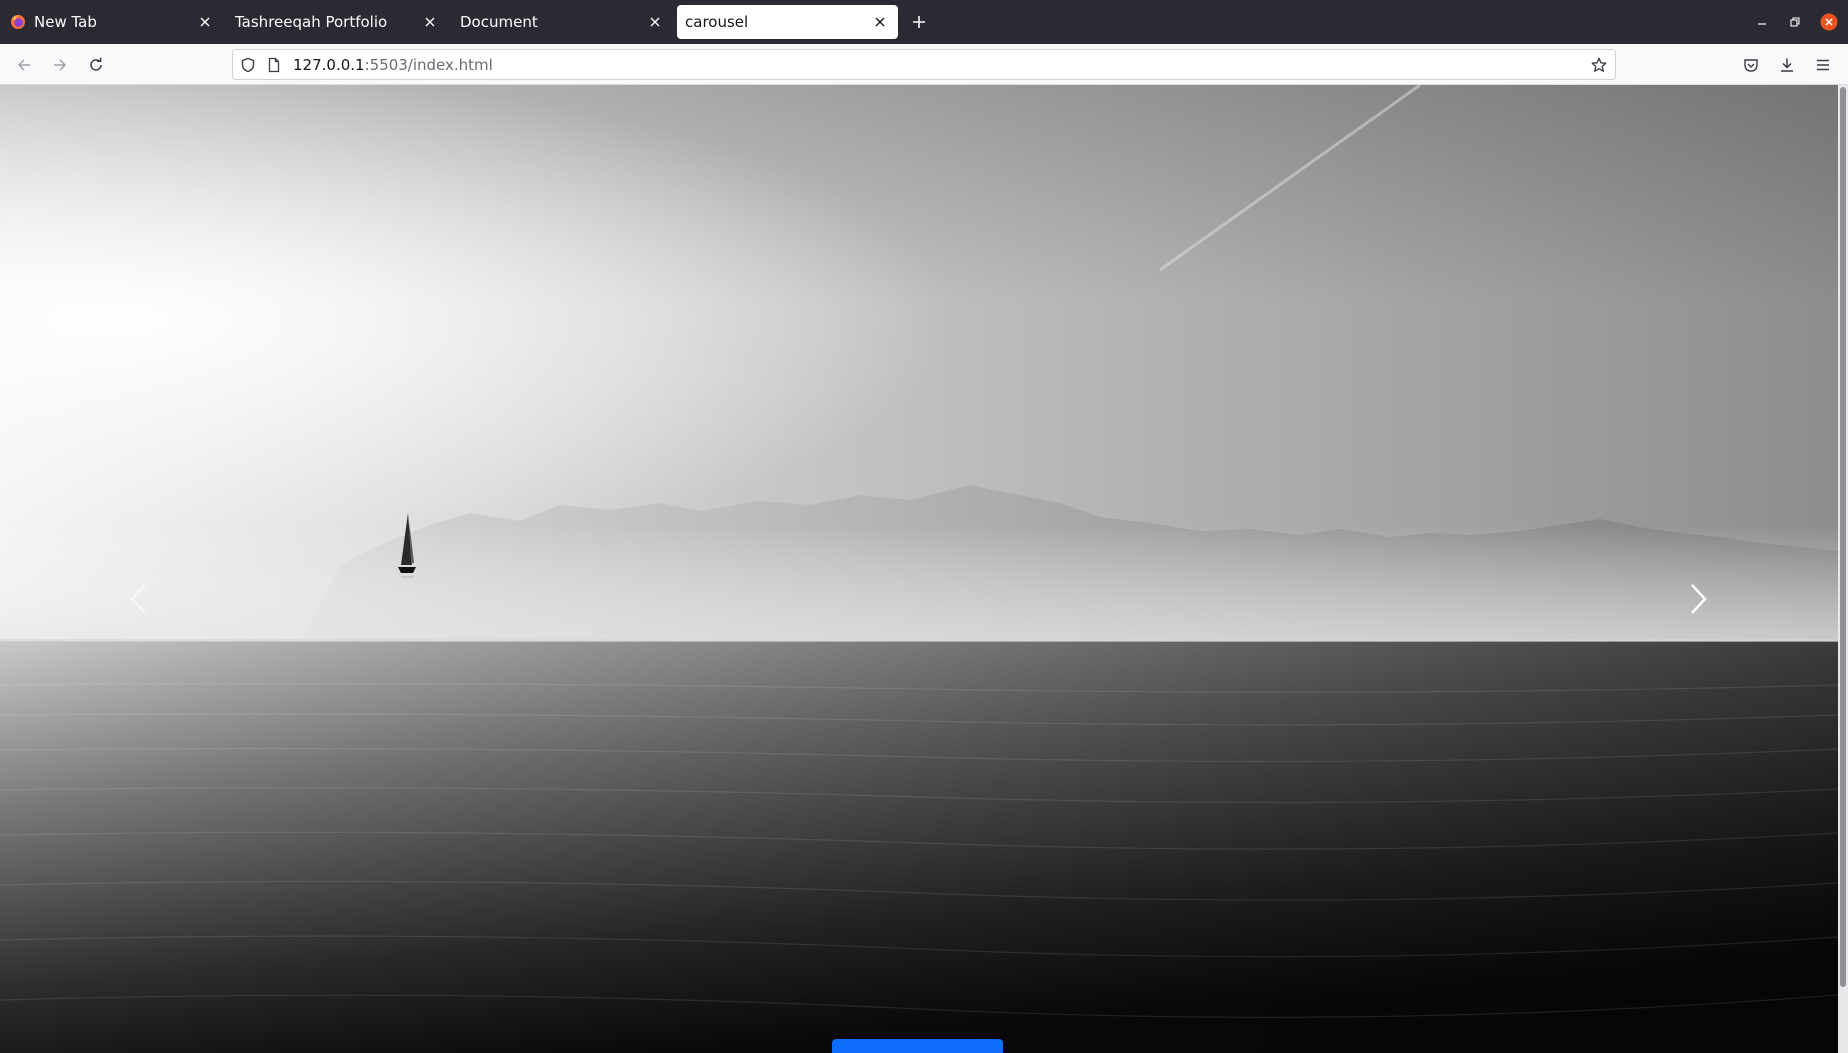 The width and height of the screenshot is (1848, 1053). What do you see at coordinates (112, 22) in the screenshot?
I see `tab-new-tab: New Tab` at bounding box center [112, 22].